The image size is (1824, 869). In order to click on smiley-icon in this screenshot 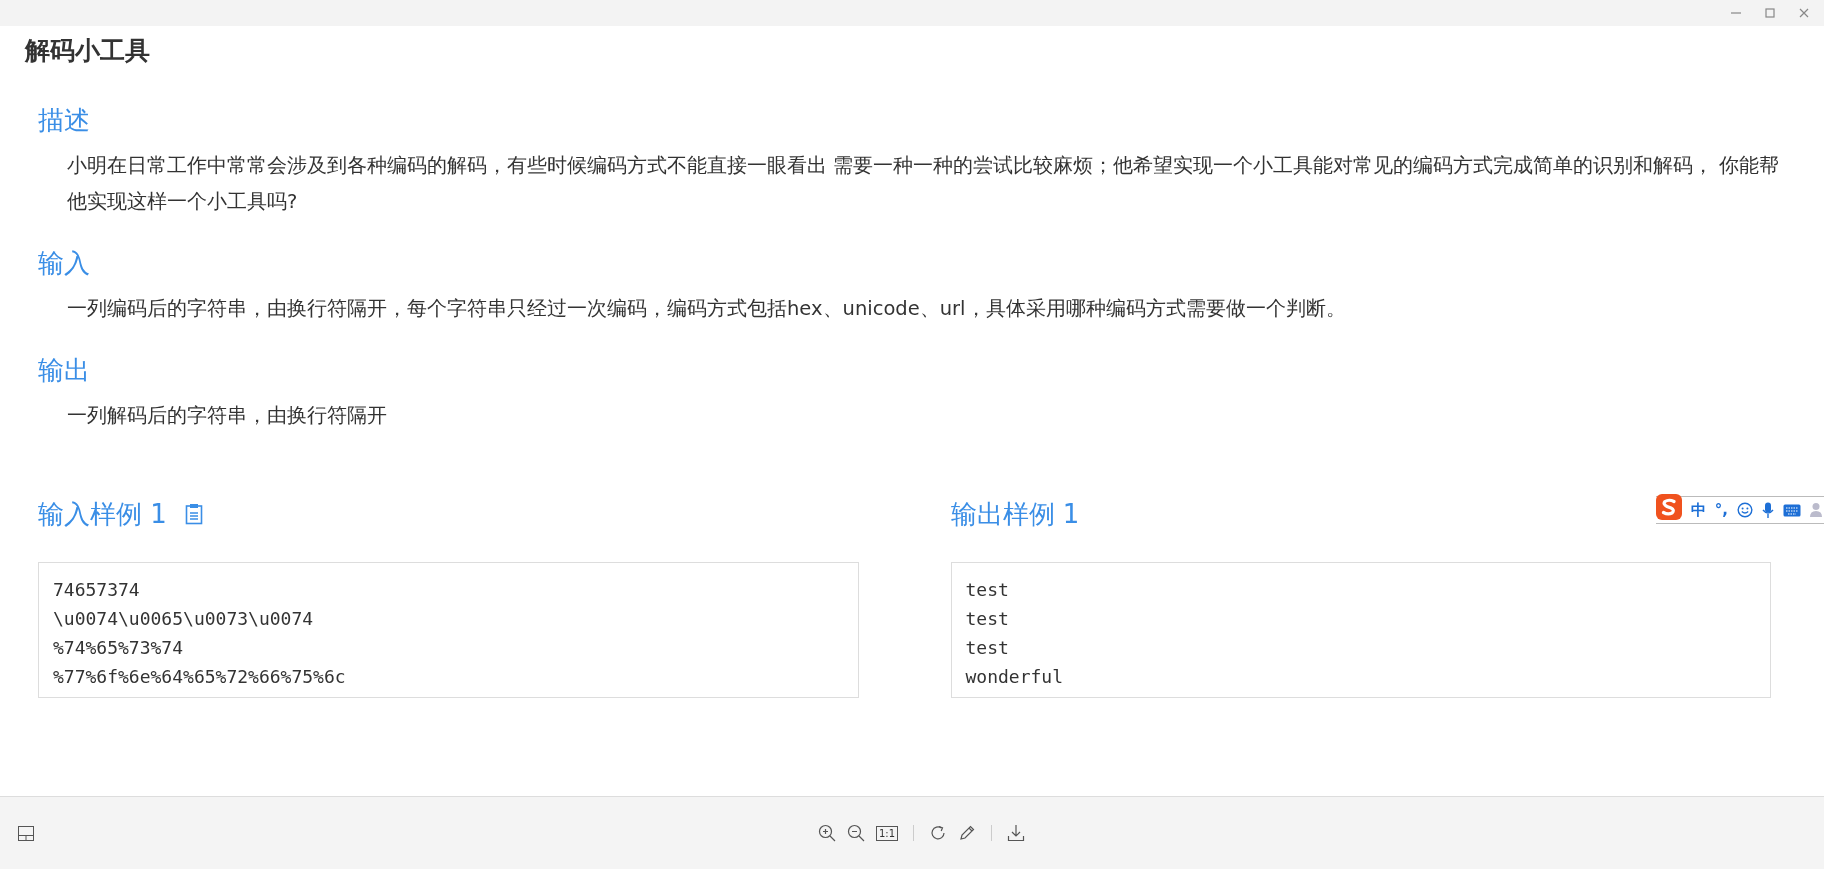, I will do `click(1745, 510)`.